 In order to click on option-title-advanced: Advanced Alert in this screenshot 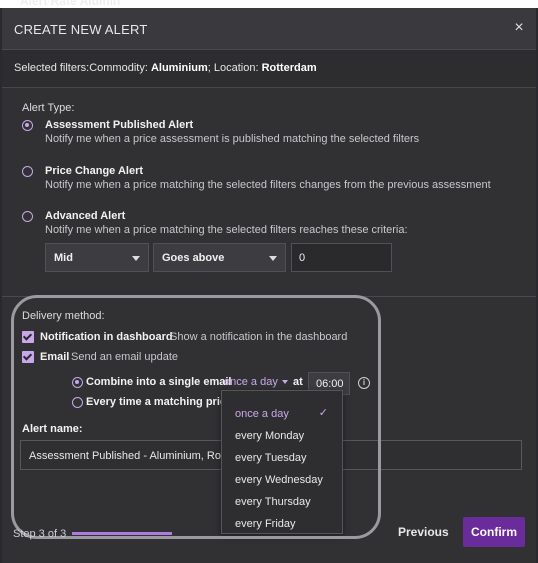, I will do `click(85, 216)`.